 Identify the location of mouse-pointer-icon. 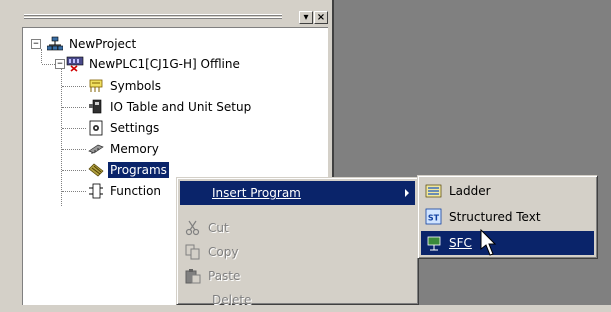
(490, 243).